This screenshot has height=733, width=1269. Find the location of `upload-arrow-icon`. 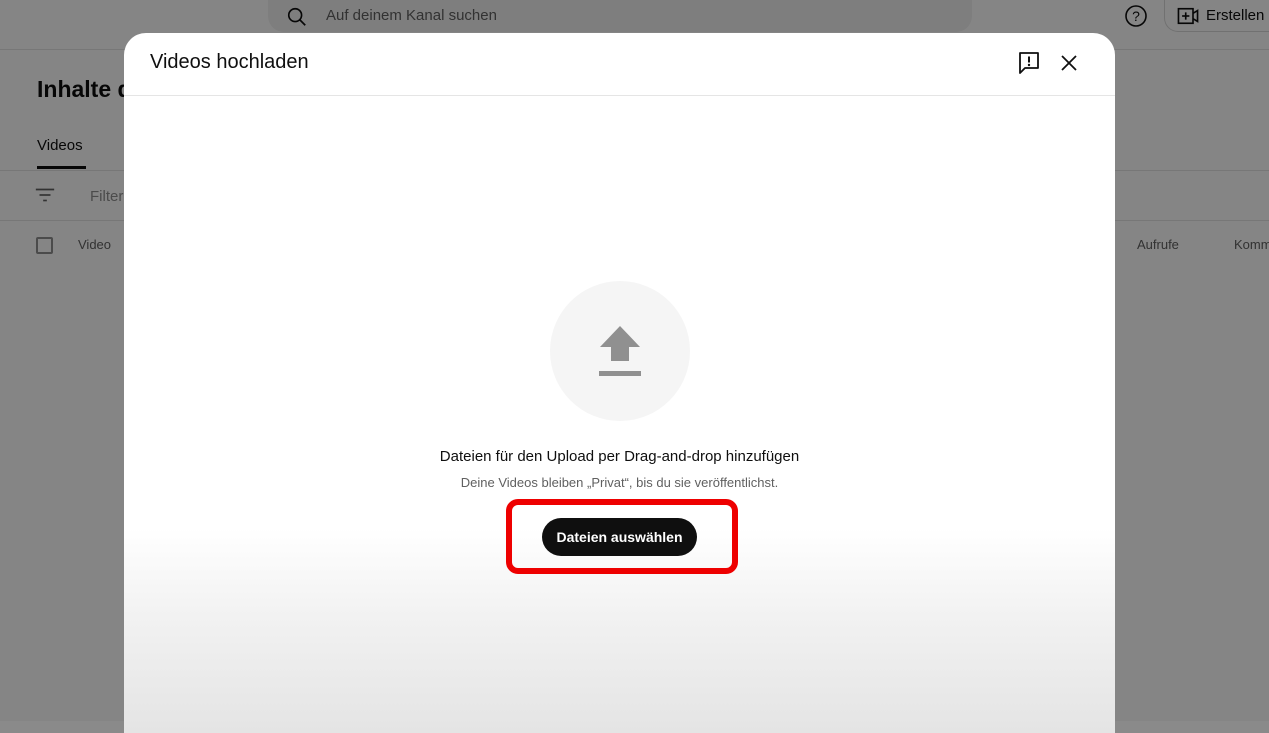

upload-arrow-icon is located at coordinates (620, 351).